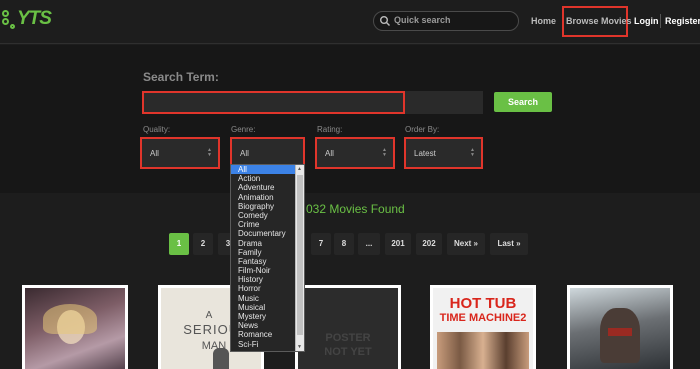  I want to click on poster-title-a: HOT TUB, so click(483, 303).